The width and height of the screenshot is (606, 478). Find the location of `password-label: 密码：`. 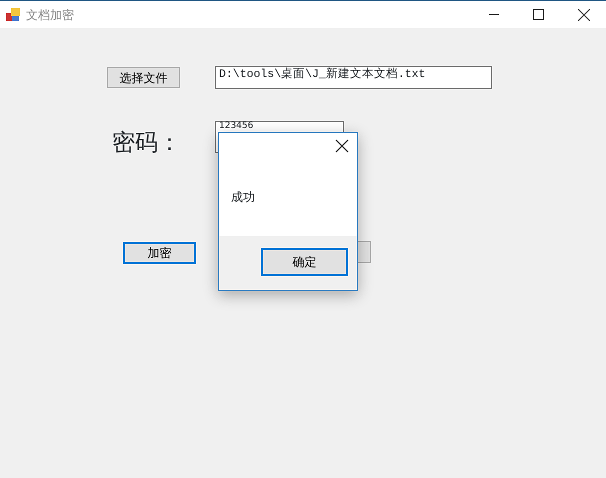

password-label: 密码： is located at coordinates (146, 143).